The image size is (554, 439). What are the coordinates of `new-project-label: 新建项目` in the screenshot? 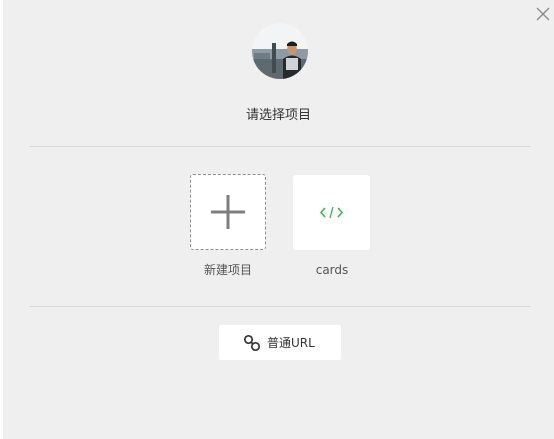 It's located at (227, 270).